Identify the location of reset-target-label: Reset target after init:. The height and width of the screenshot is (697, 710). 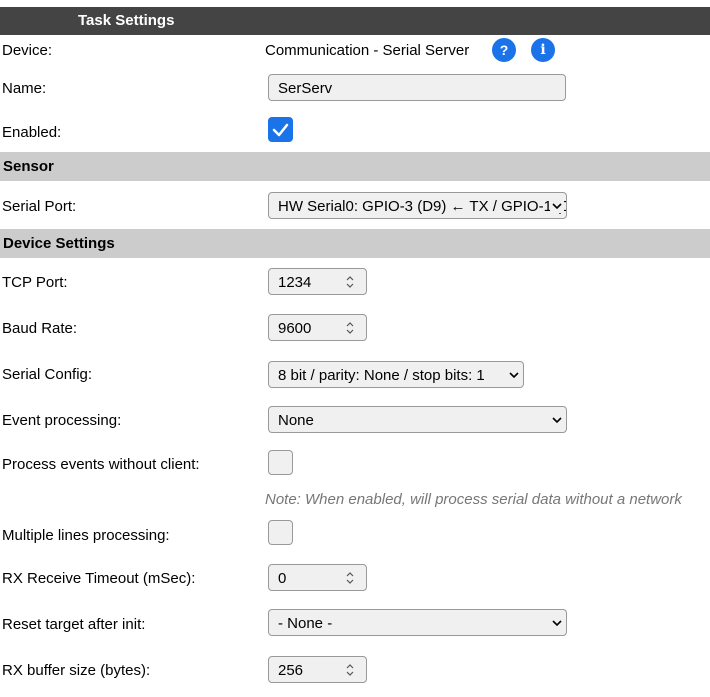
(74, 624).